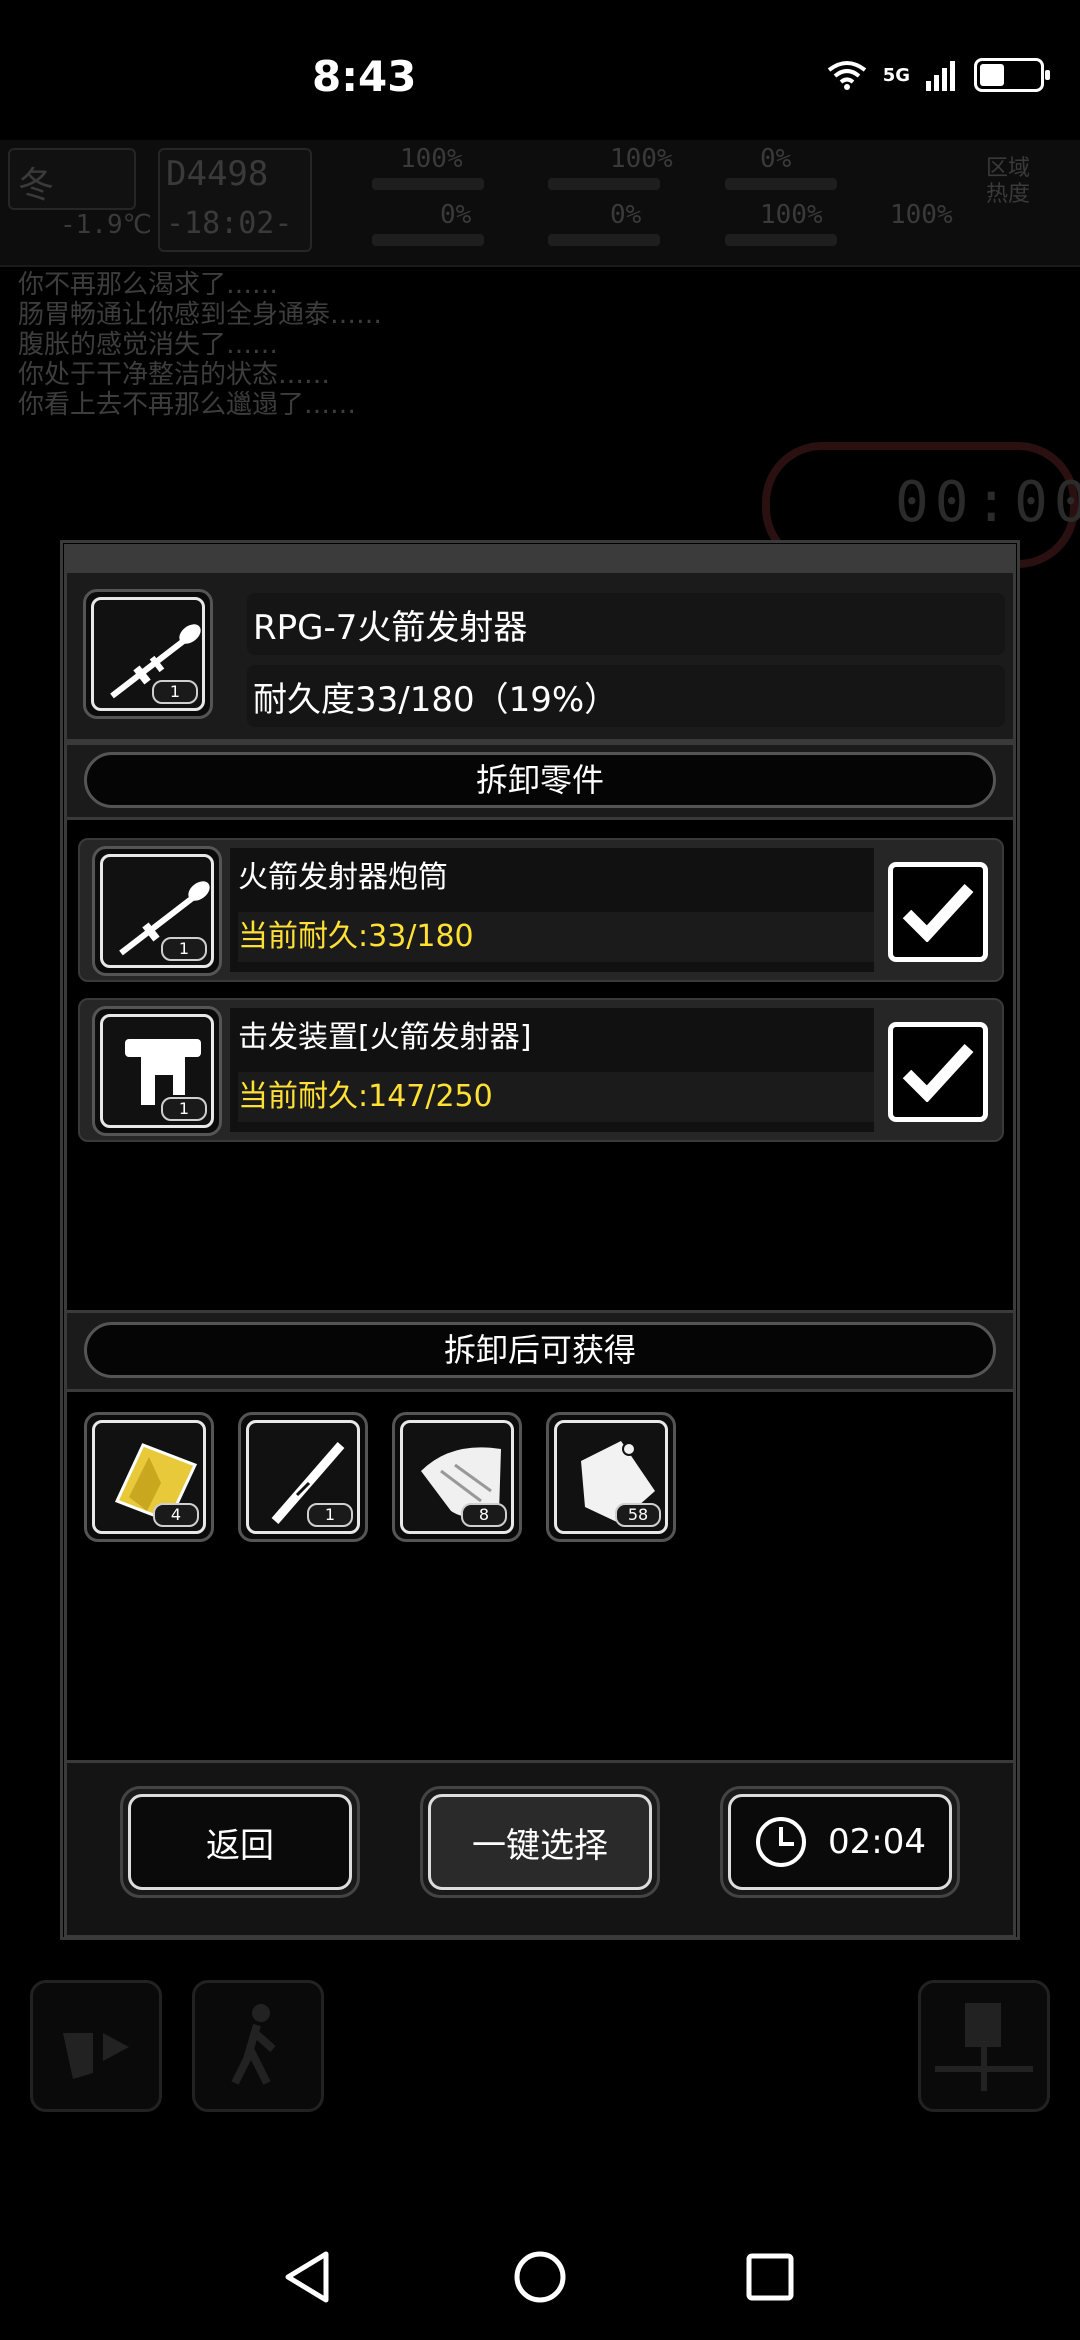 The image size is (1080, 2340). Describe the element at coordinates (149, 1477) in the screenshot. I see `yield-item: 4` at that location.